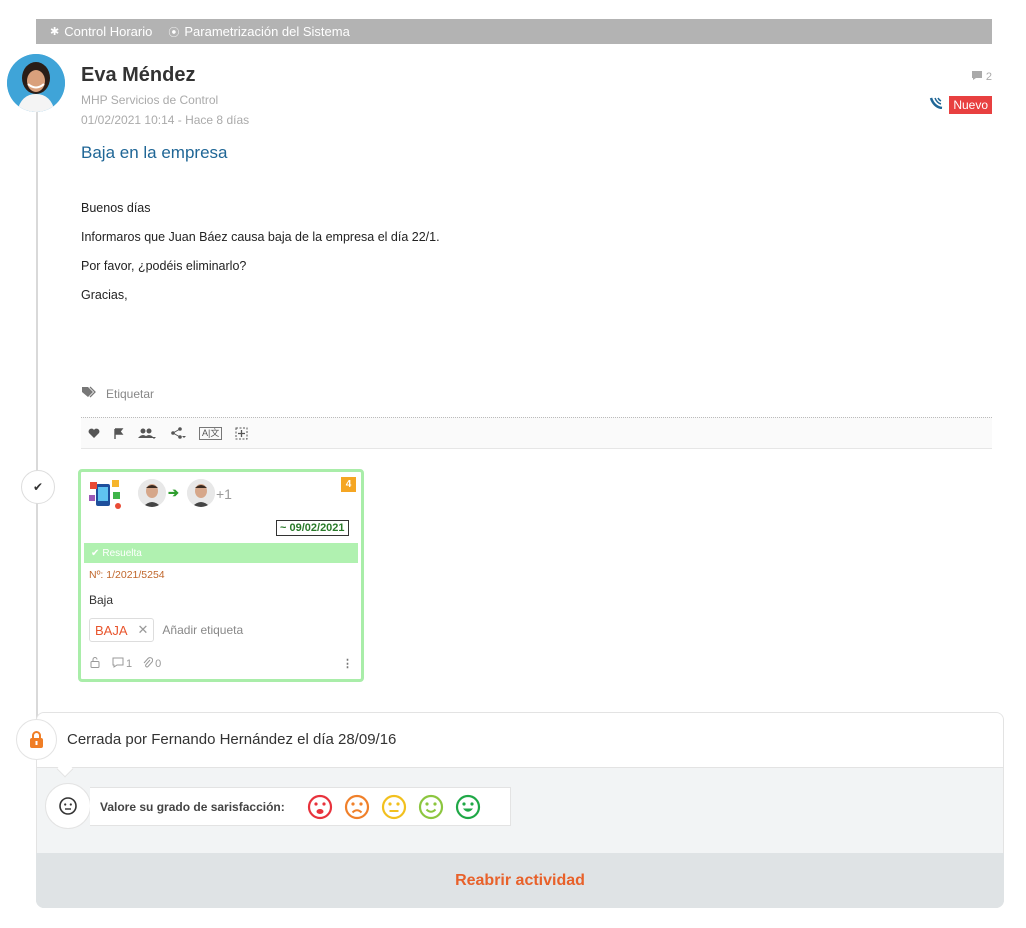 This screenshot has width=1026, height=928. What do you see at coordinates (165, 120) in the screenshot?
I see `post-date: 01/02/2021 10:14 - Hace 8 días` at bounding box center [165, 120].